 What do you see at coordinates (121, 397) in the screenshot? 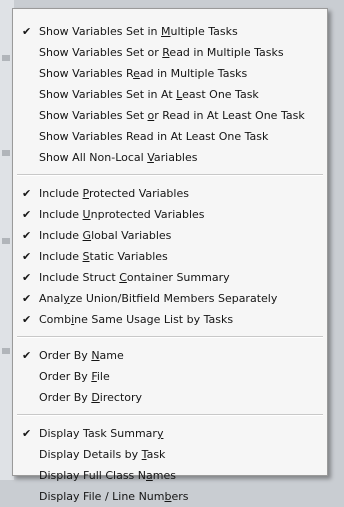
I see `menu-item-label-rest: irectory` at bounding box center [121, 397].